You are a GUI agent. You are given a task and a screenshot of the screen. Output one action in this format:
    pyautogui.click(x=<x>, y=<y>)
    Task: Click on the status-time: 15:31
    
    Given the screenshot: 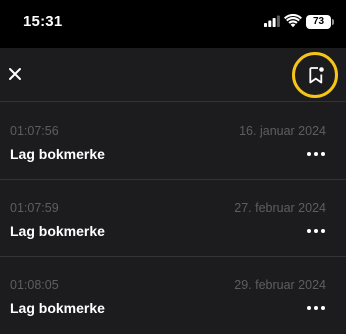 What is the action you would take?
    pyautogui.click(x=43, y=21)
    